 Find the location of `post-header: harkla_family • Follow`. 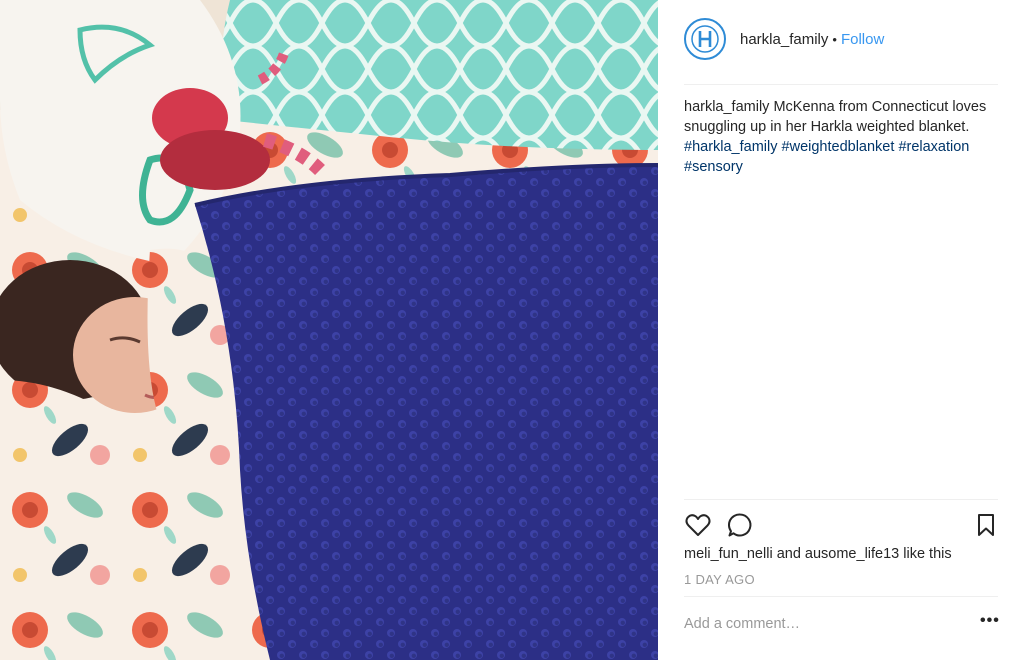

post-header: harkla_family • Follow is located at coordinates (784, 39).